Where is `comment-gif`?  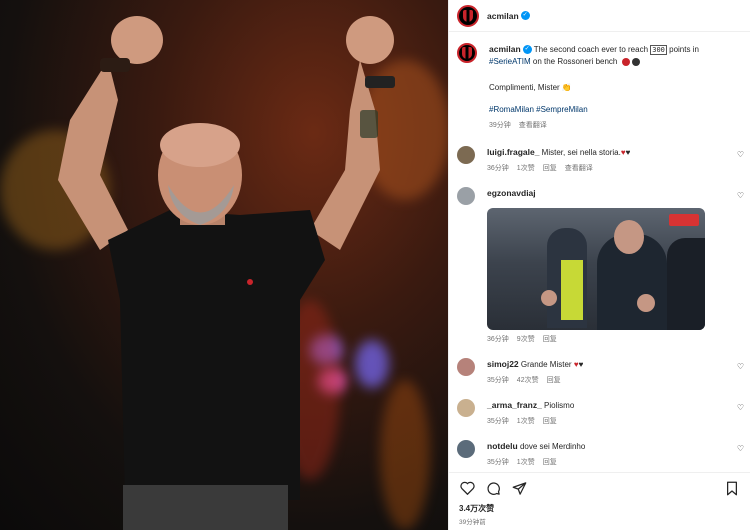
comment-gif is located at coordinates (596, 269).